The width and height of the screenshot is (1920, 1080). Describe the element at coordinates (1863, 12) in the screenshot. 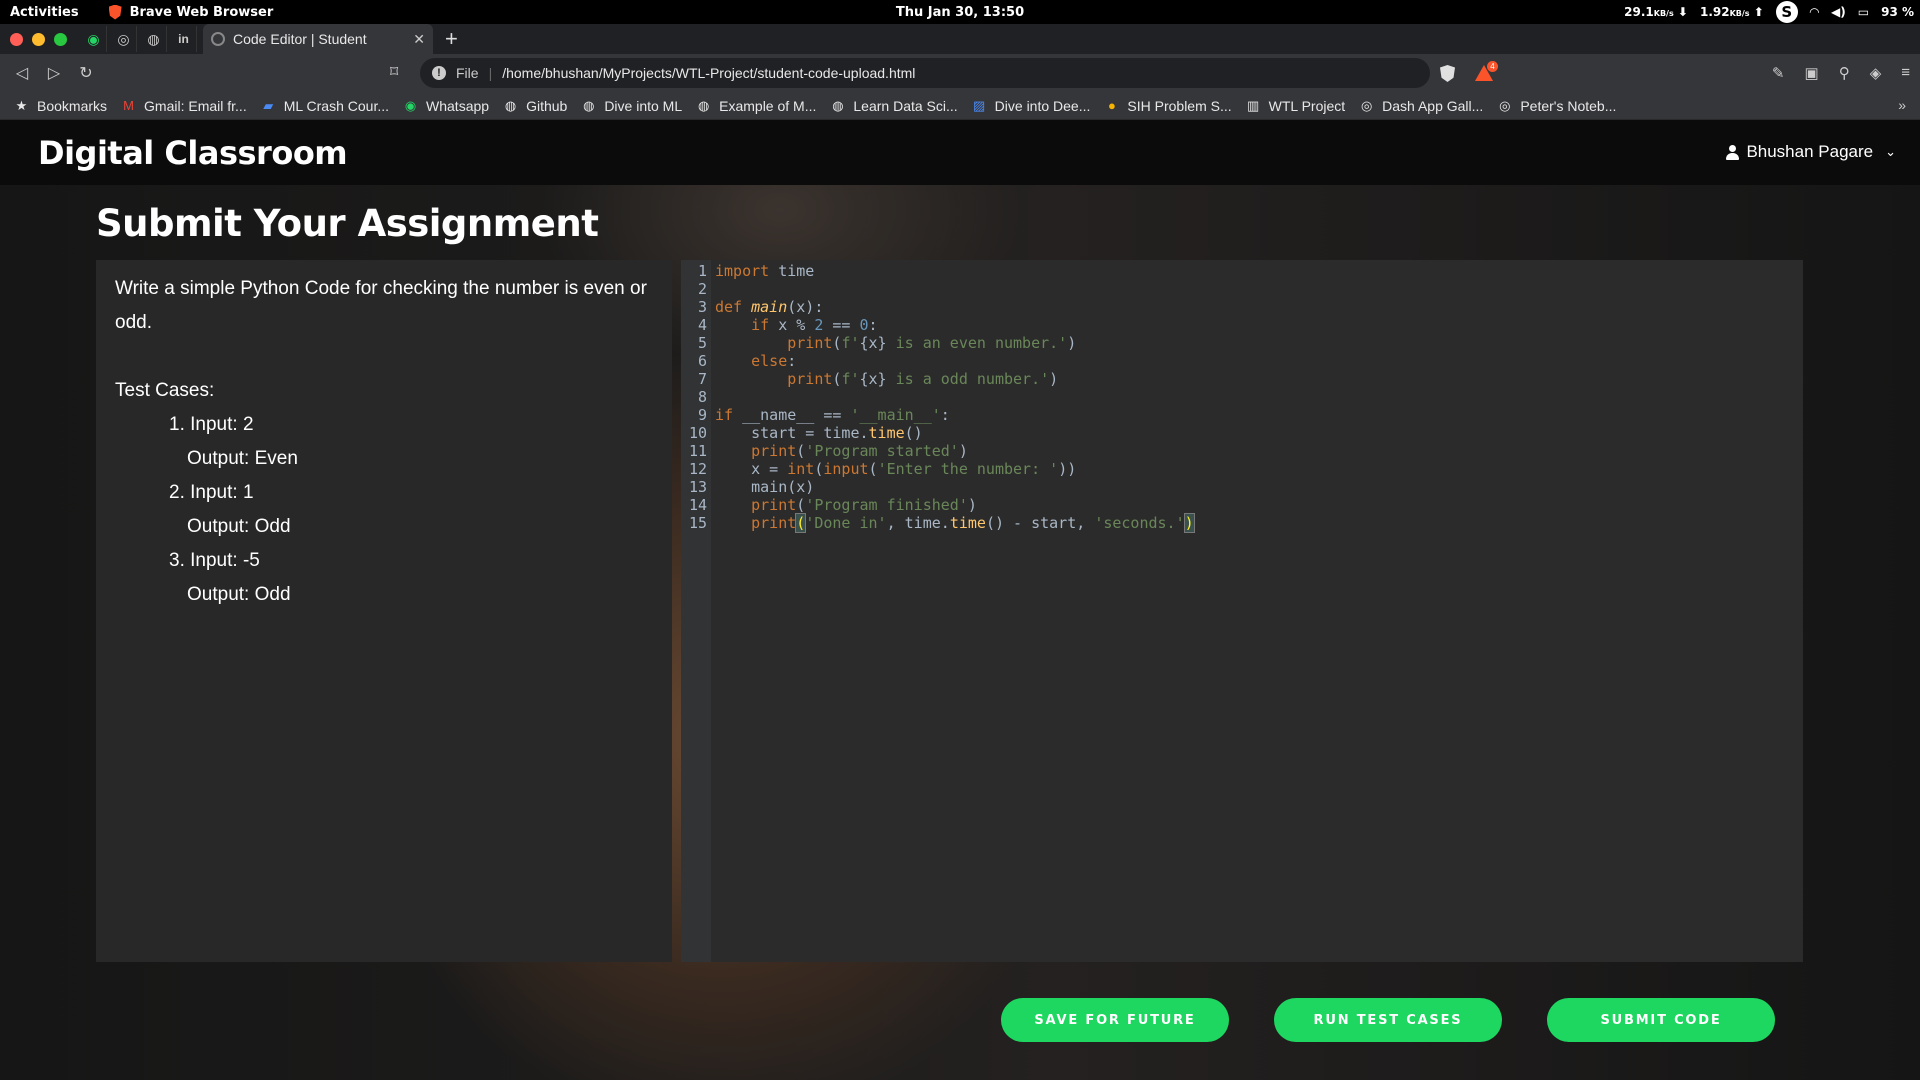

I see `battery-icon: ▭` at that location.